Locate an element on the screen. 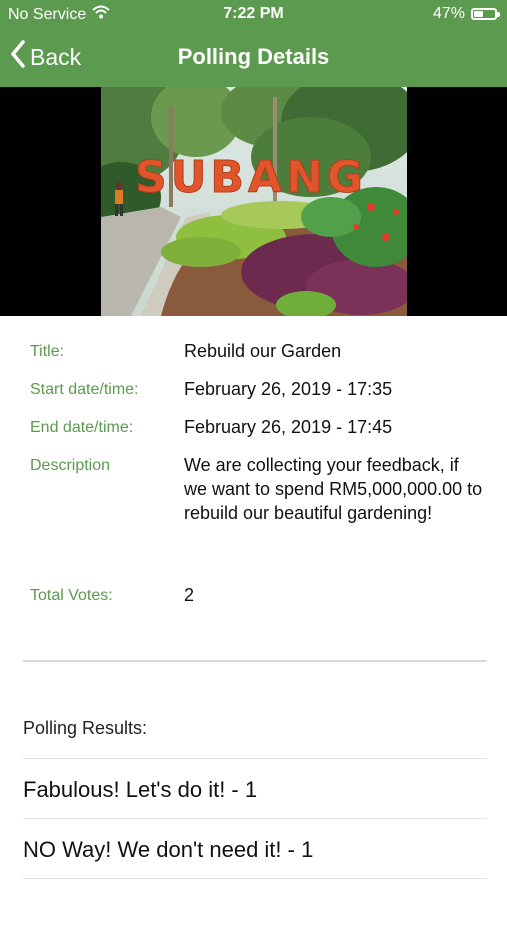  poll-result-item: NO Way! We don't need it! - 1 is located at coordinates (255, 848).